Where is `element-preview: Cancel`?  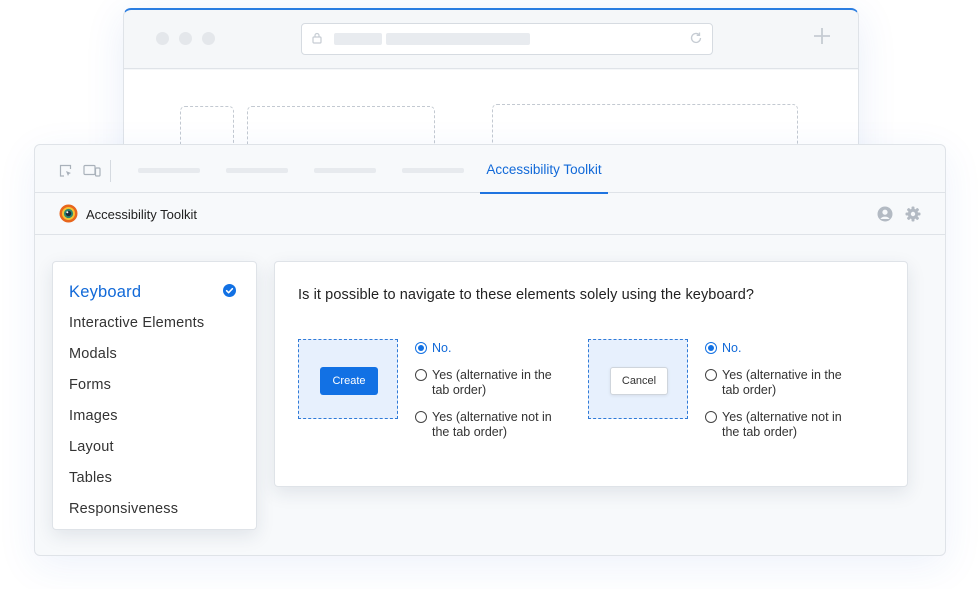
element-preview: Cancel is located at coordinates (638, 379).